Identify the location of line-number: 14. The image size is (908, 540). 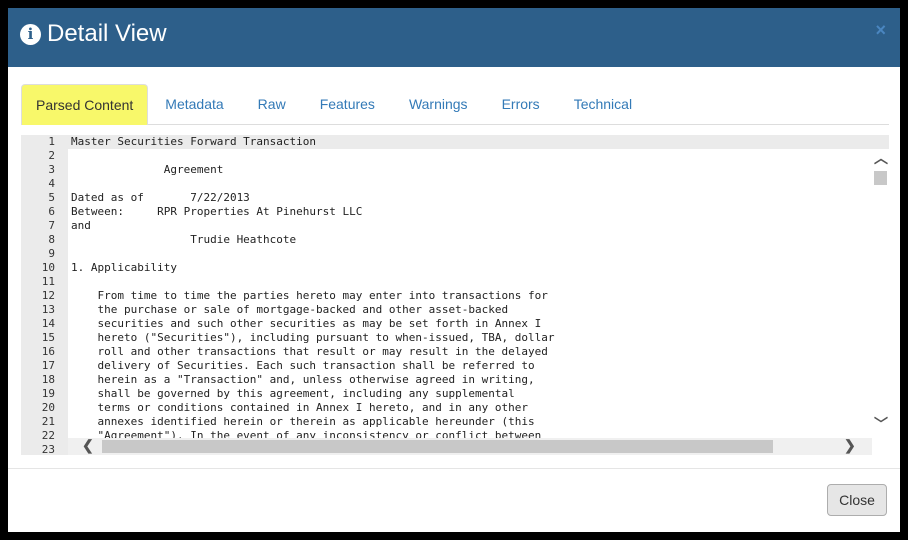
(44, 324).